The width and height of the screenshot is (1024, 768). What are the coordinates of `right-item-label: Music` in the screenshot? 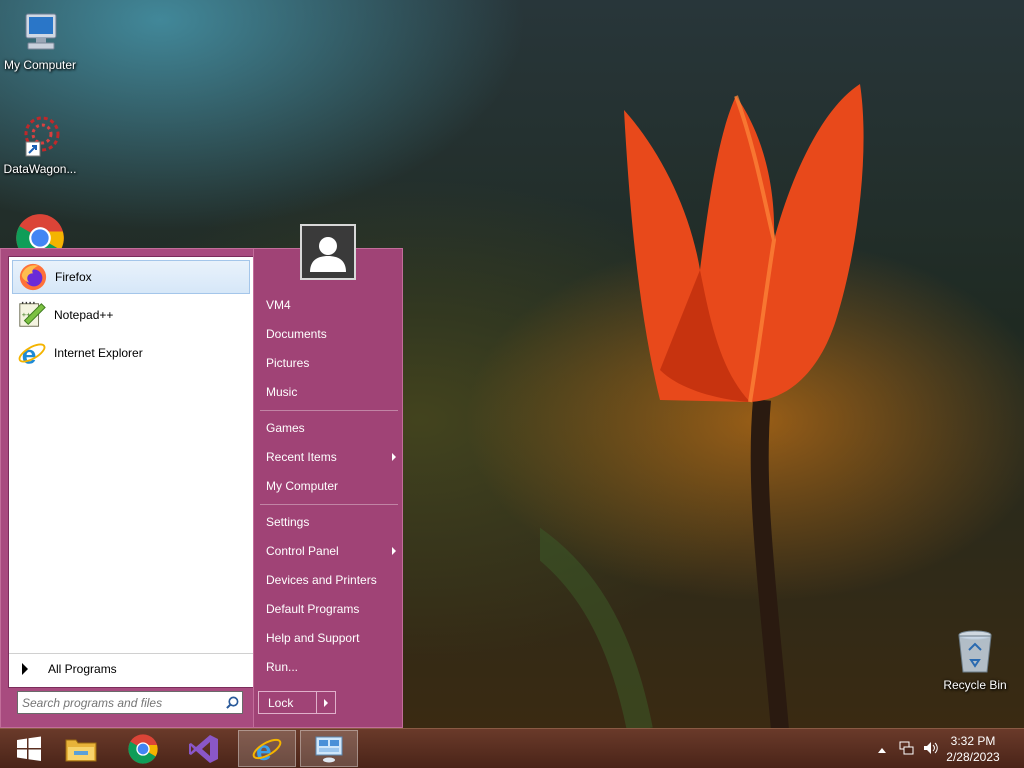 It's located at (282, 392).